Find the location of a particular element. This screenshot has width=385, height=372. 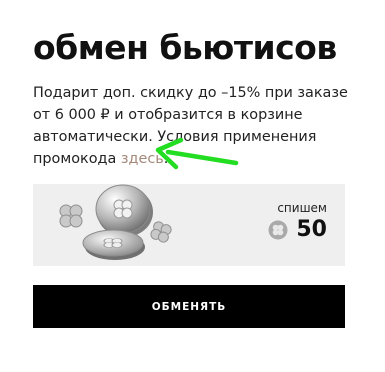

spend-value: 50 is located at coordinates (311, 229).